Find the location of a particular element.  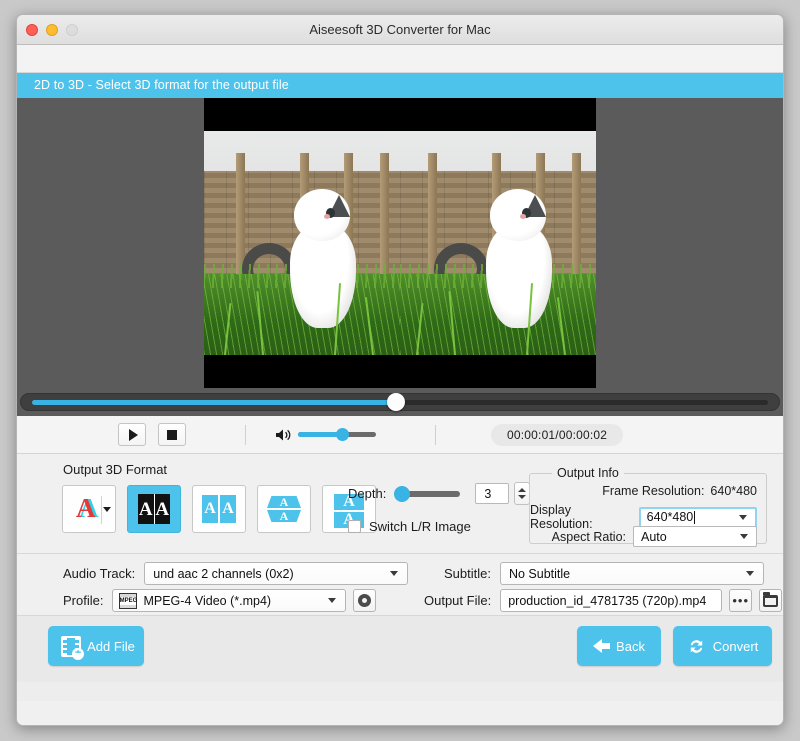

frame-resolution-label: Frame Resolution: is located at coordinates (653, 491).